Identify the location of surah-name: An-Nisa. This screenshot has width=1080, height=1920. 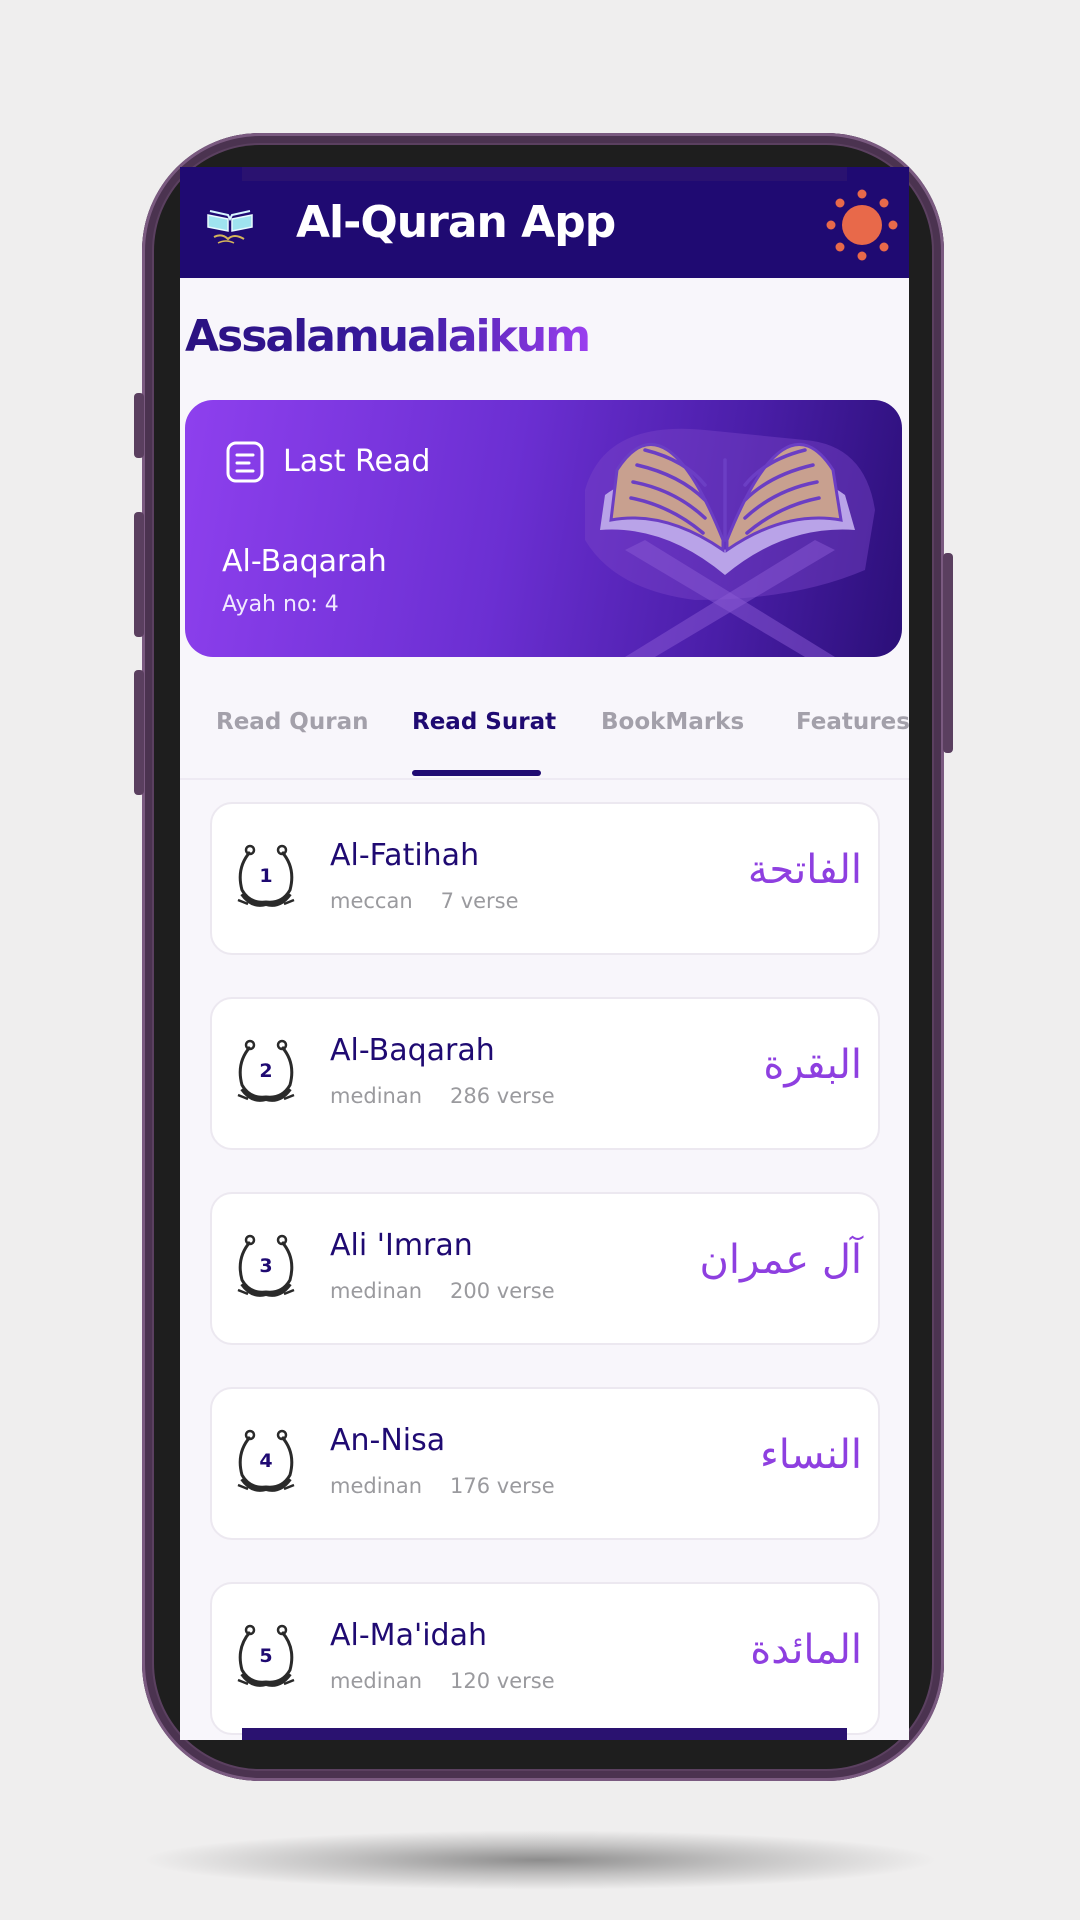
(388, 1440).